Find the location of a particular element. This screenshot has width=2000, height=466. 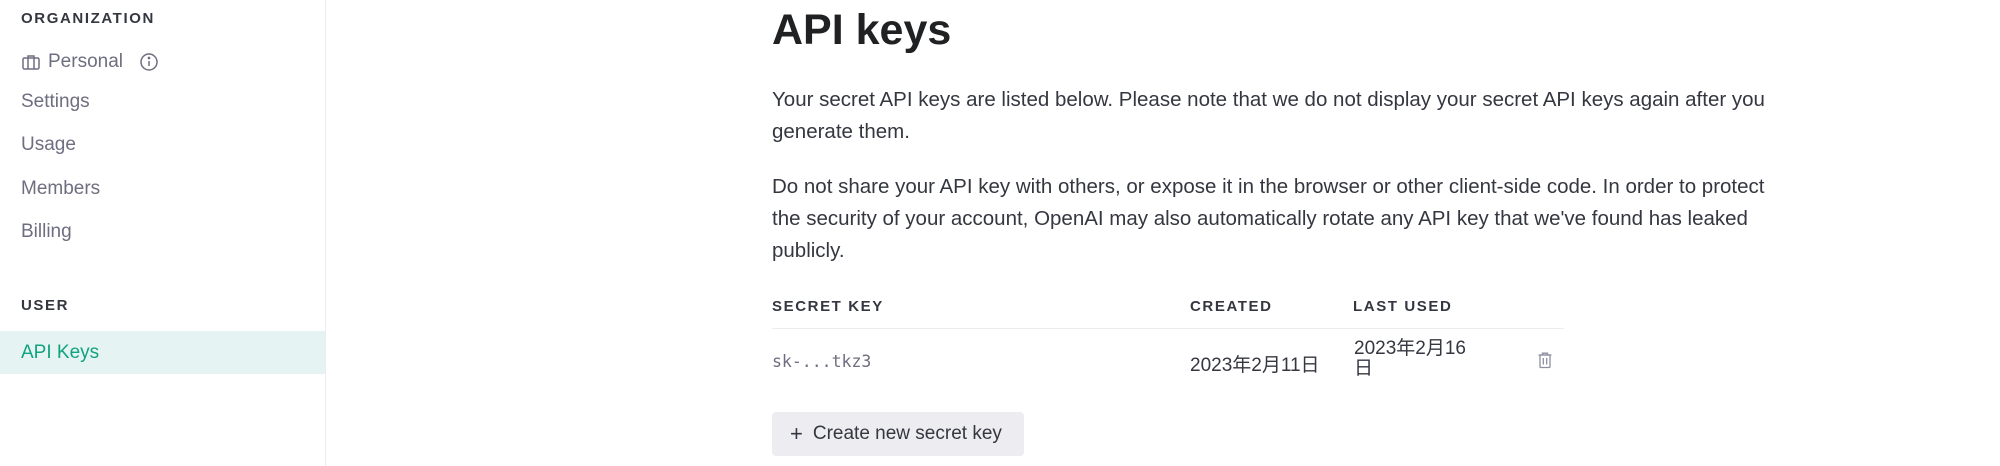

column-header-created: CREATED is located at coordinates (1231, 306).